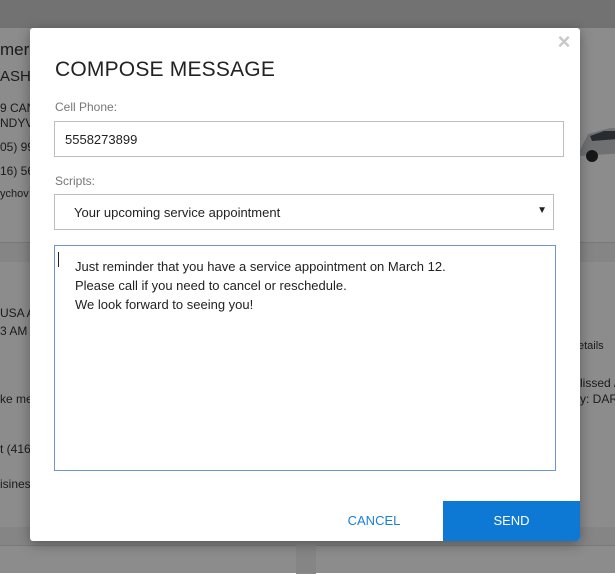 Image resolution: width=615 pixels, height=574 pixels. I want to click on scripts-select: Your upcoming service appointment ▼, so click(304, 212).